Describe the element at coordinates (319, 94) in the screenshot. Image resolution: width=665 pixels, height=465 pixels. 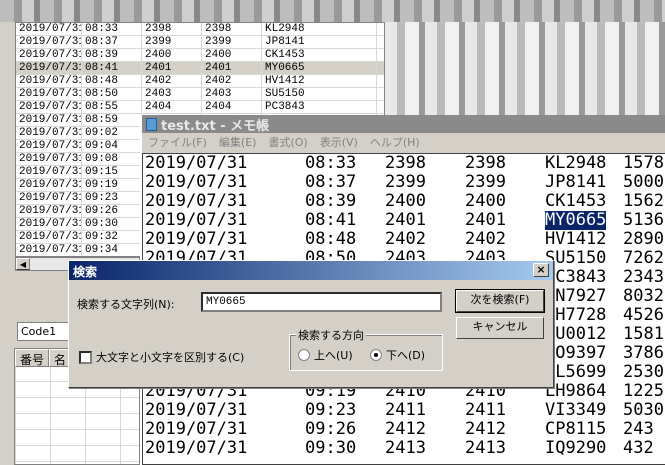
I see `table-cell: SU5150` at that location.